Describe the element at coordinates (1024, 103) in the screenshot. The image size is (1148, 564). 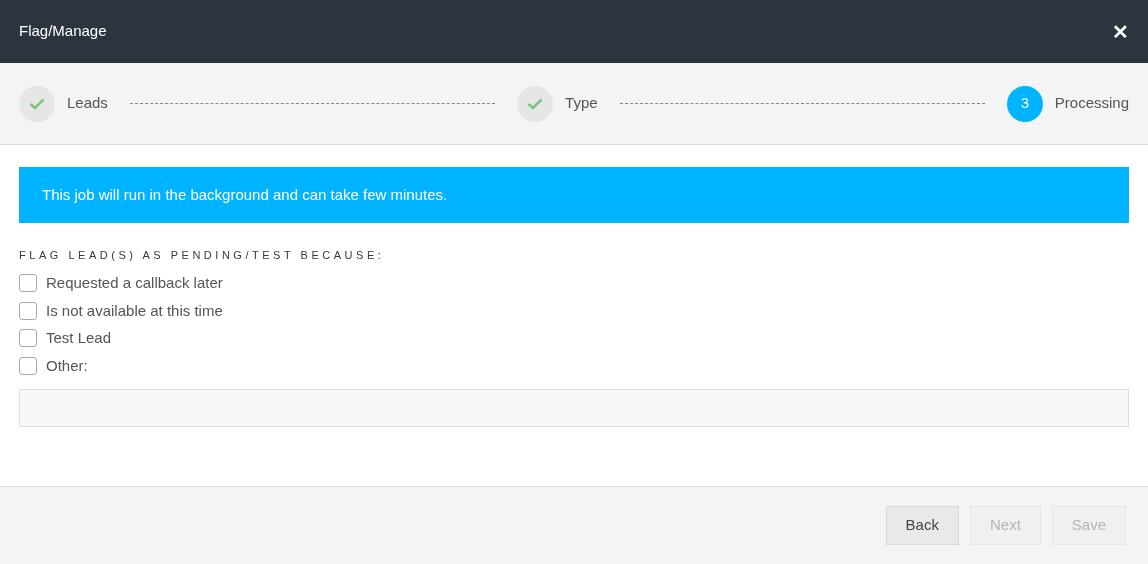
I see `step-number: 3` at that location.